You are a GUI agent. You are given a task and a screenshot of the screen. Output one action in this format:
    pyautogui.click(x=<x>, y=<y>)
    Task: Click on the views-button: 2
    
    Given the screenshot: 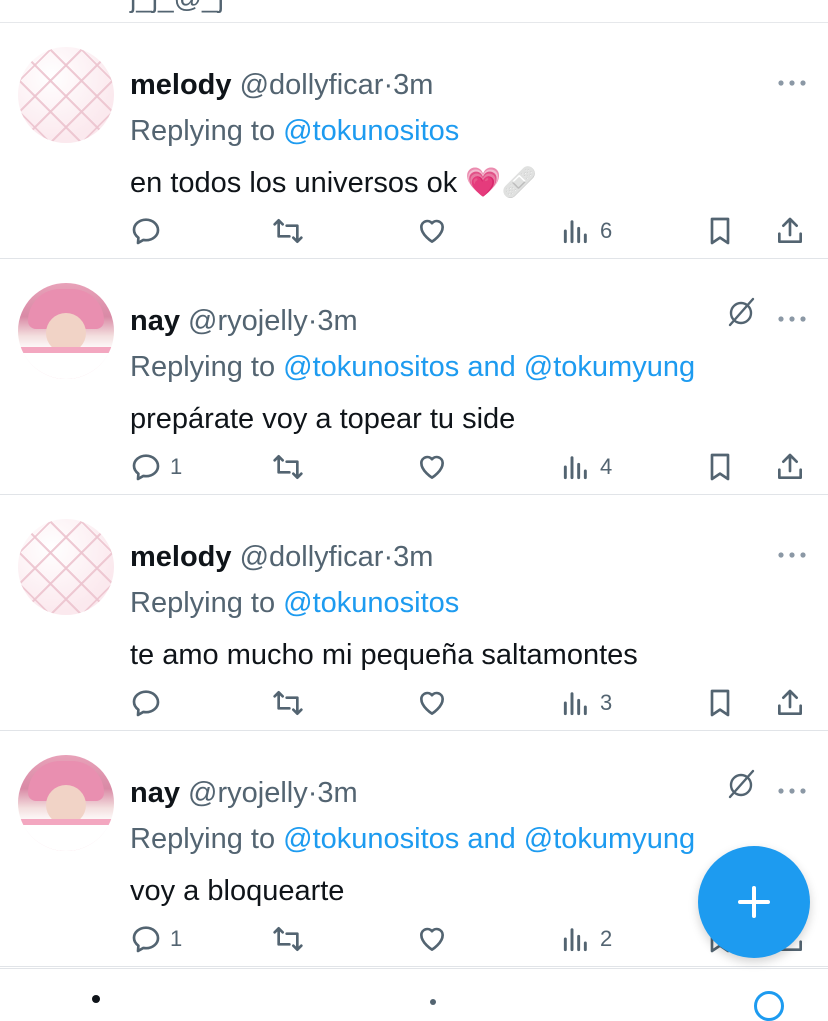 What is the action you would take?
    pyautogui.click(x=586, y=939)
    